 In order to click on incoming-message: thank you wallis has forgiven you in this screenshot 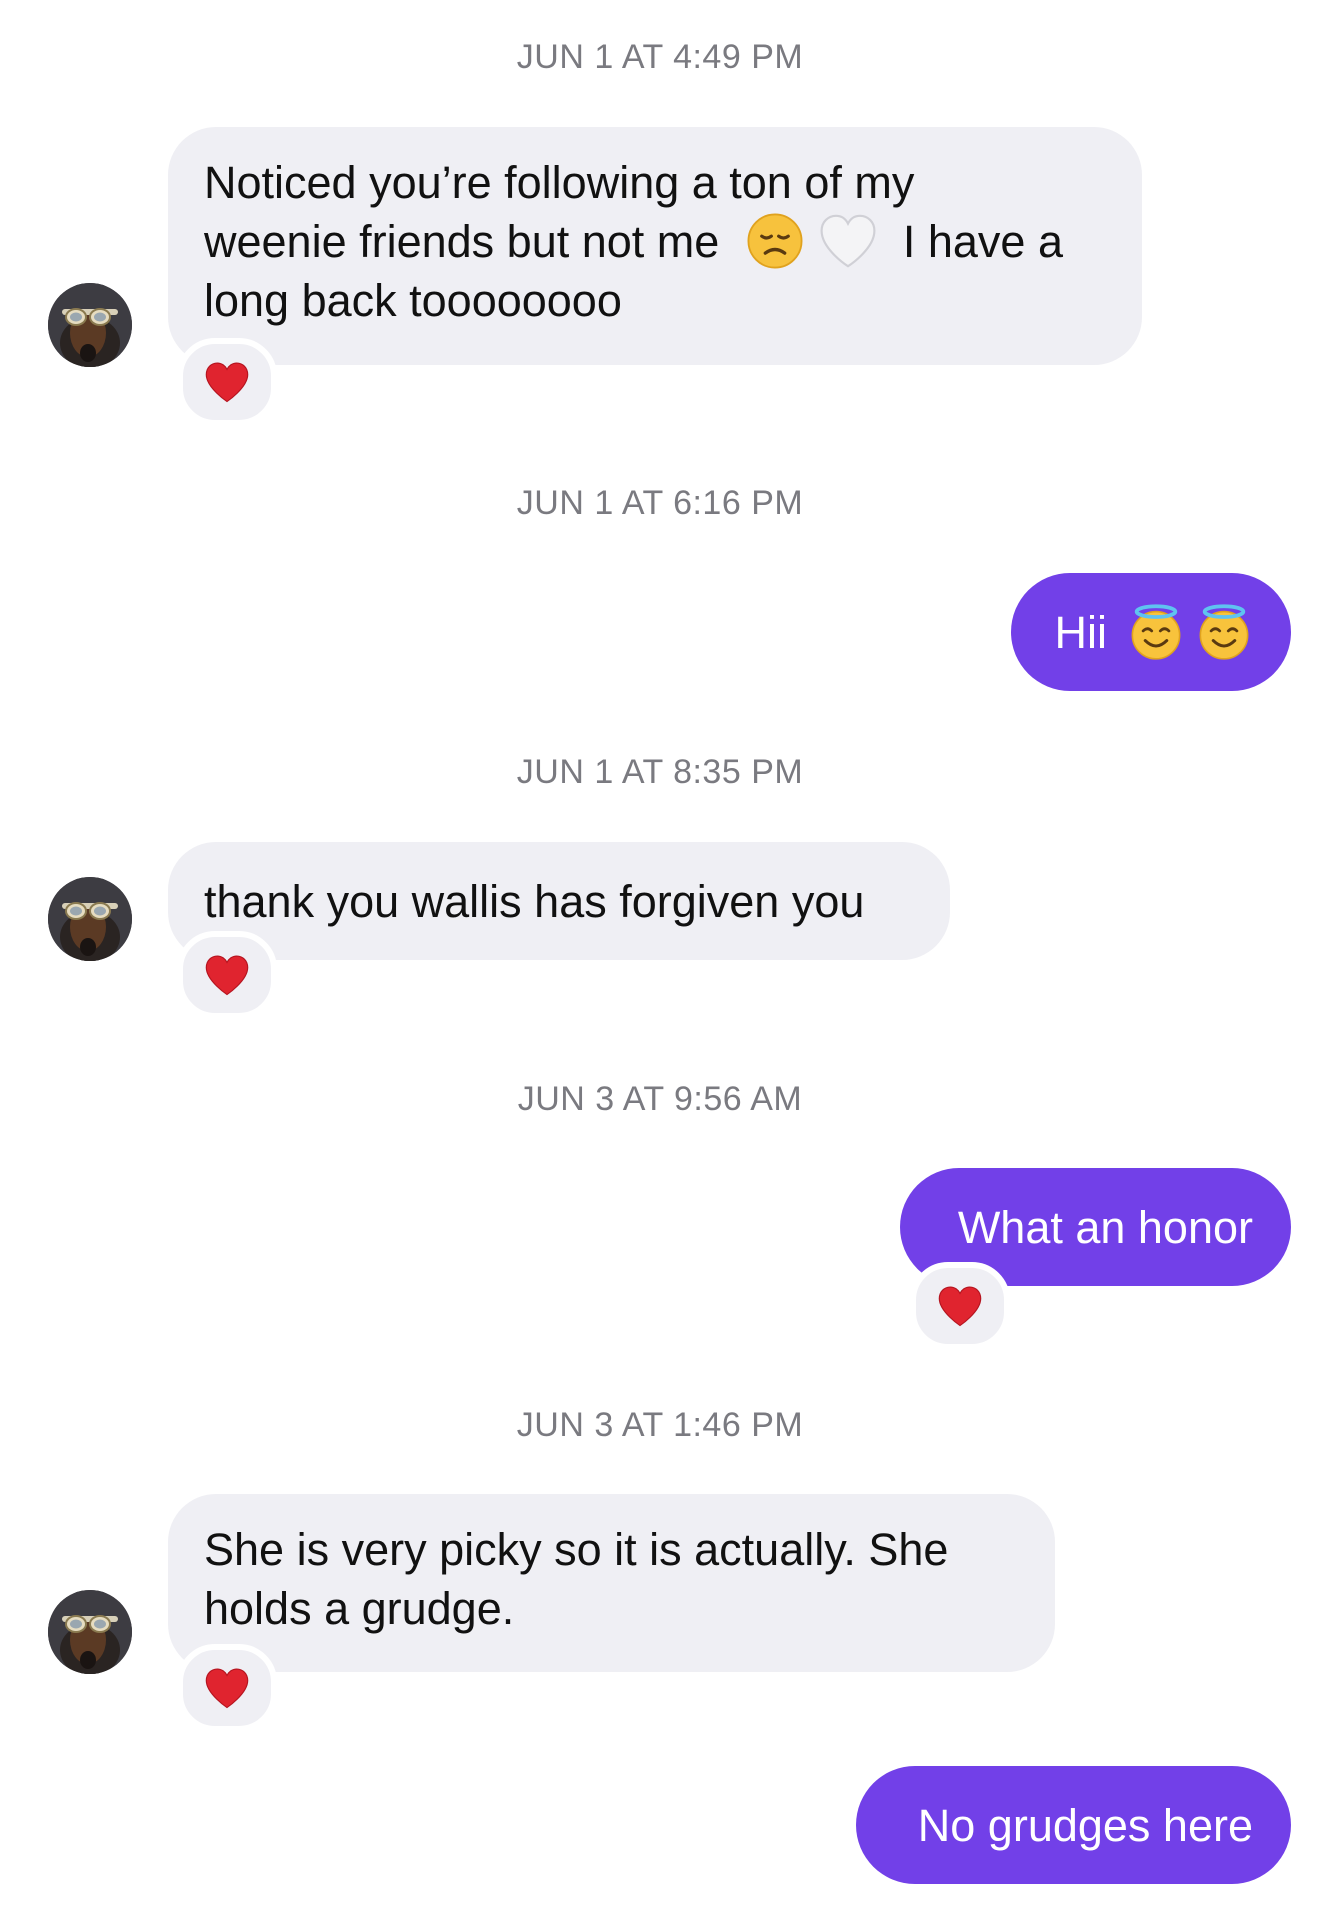, I will do `click(559, 901)`.